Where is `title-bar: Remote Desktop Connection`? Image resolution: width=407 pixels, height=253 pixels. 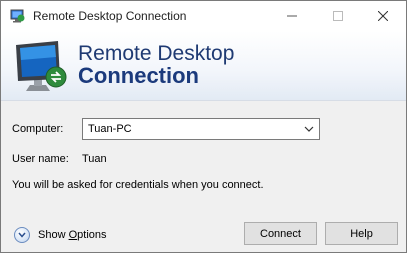 title-bar: Remote Desktop Connection is located at coordinates (203, 16).